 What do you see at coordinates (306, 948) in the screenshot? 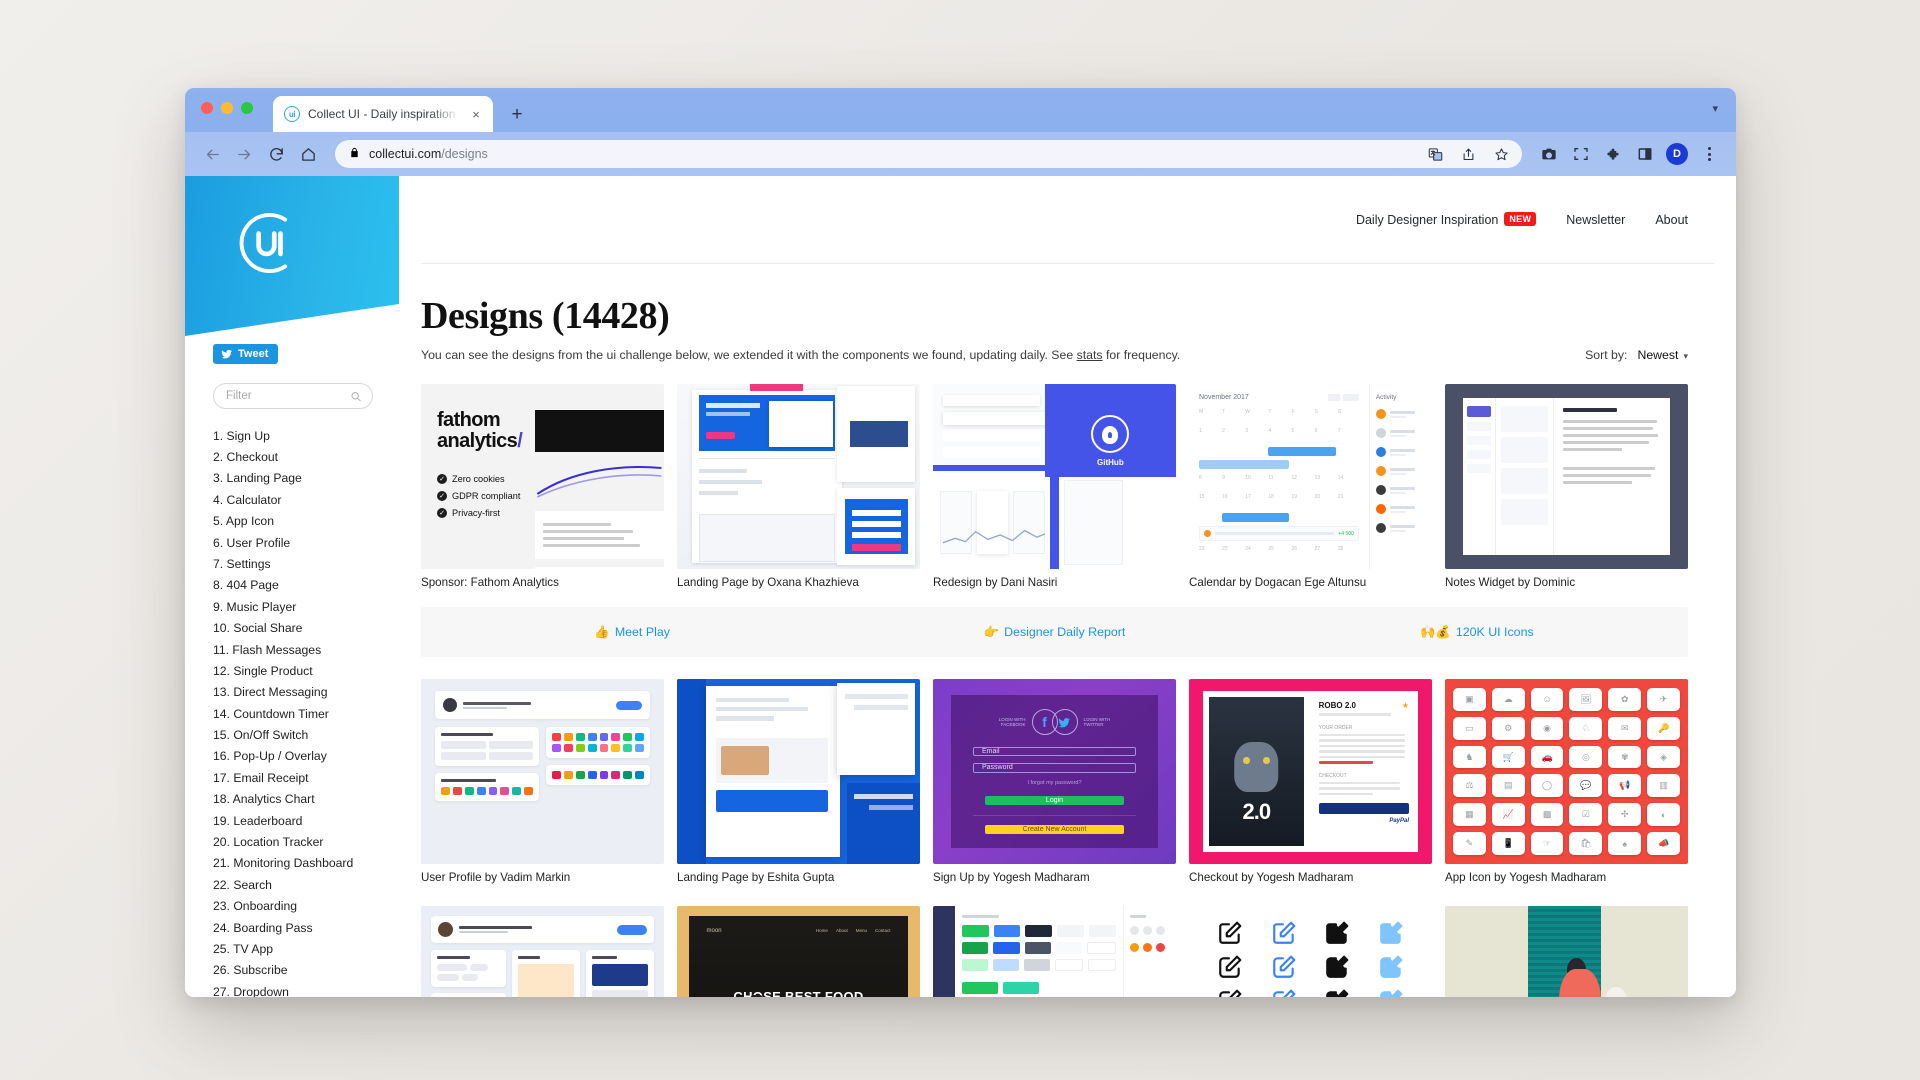
I see `challenge-list-item: 25. TV App` at bounding box center [306, 948].